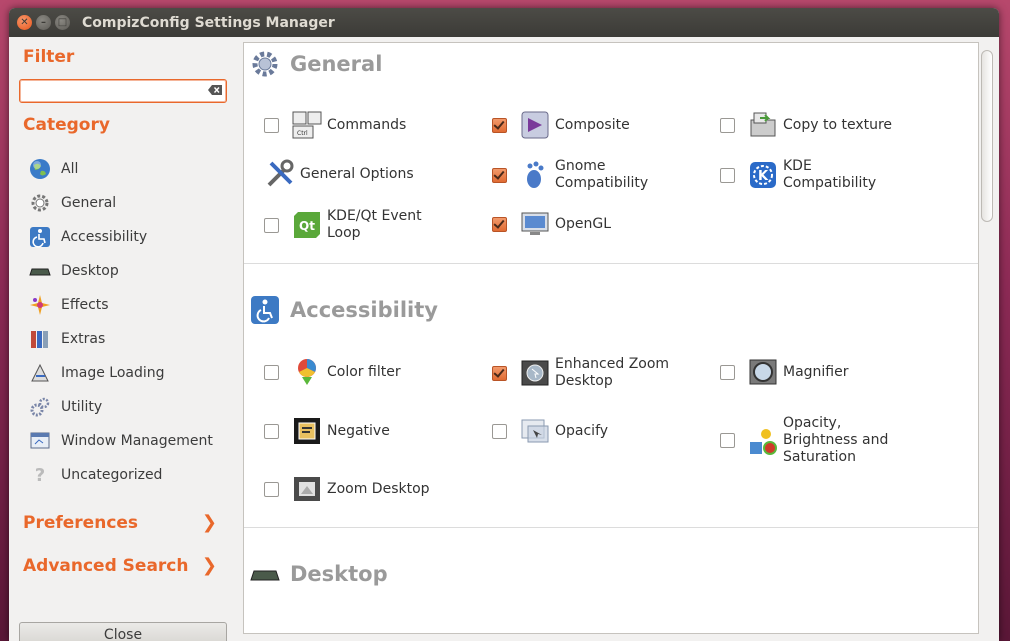 The image size is (1010, 641). Describe the element at coordinates (816, 371) in the screenshot. I see `plugin-label: Magnifier` at that location.